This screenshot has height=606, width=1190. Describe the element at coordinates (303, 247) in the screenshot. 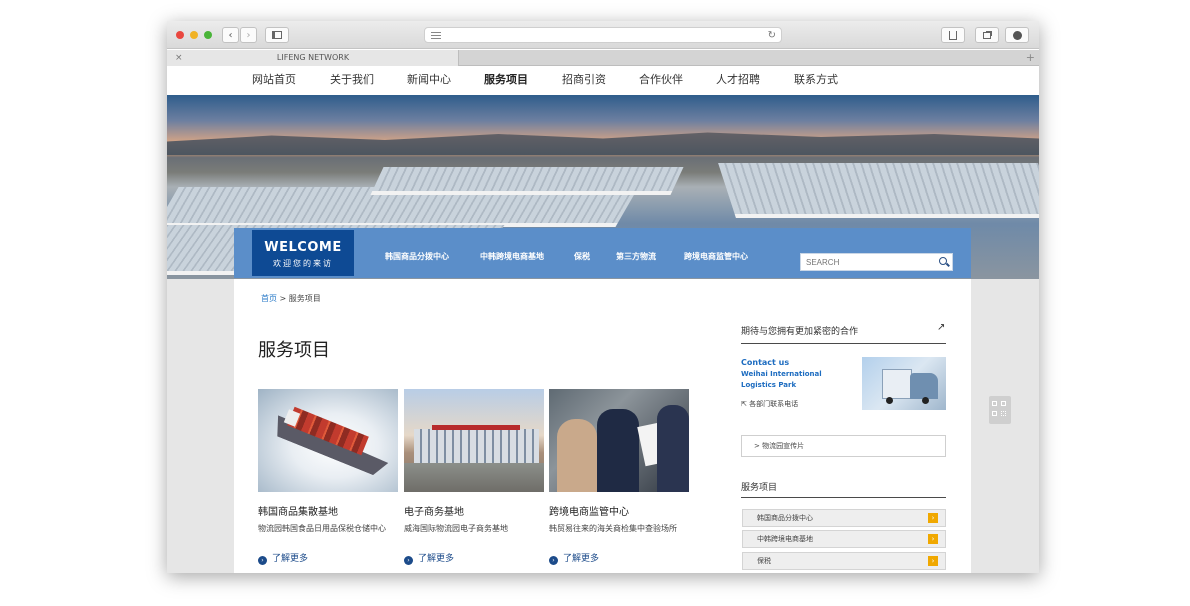

I see `welcome-title: WELCOME` at that location.